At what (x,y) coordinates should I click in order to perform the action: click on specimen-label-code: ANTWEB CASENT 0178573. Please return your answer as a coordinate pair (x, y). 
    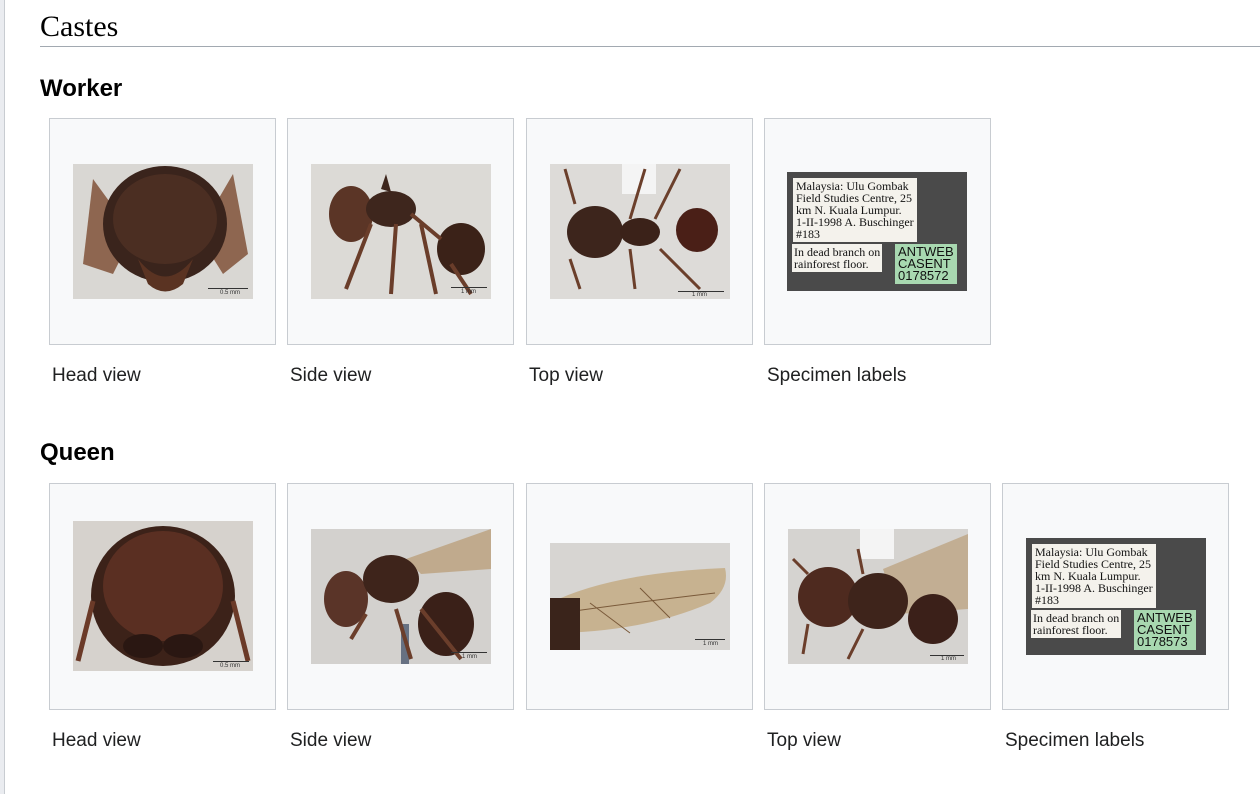
    Looking at the image, I should click on (1165, 630).